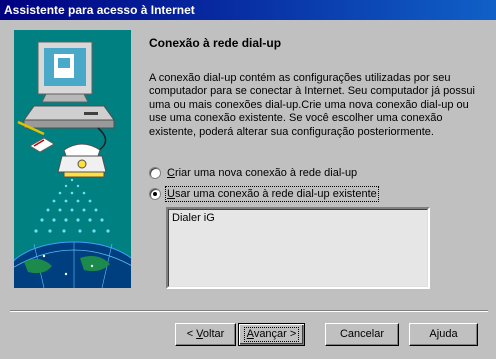  What do you see at coordinates (298, 248) in the screenshot?
I see `connections-list: Dialer iG` at bounding box center [298, 248].